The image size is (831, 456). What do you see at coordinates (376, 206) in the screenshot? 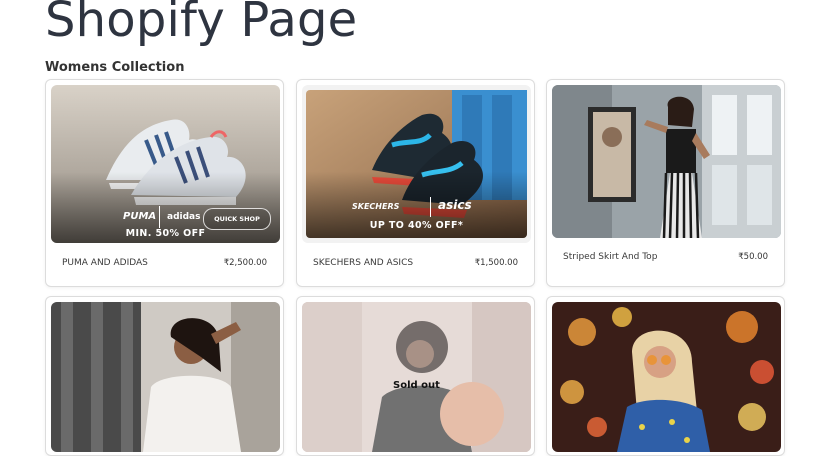
I see `brand-skechers-logo: SKECHERS` at bounding box center [376, 206].